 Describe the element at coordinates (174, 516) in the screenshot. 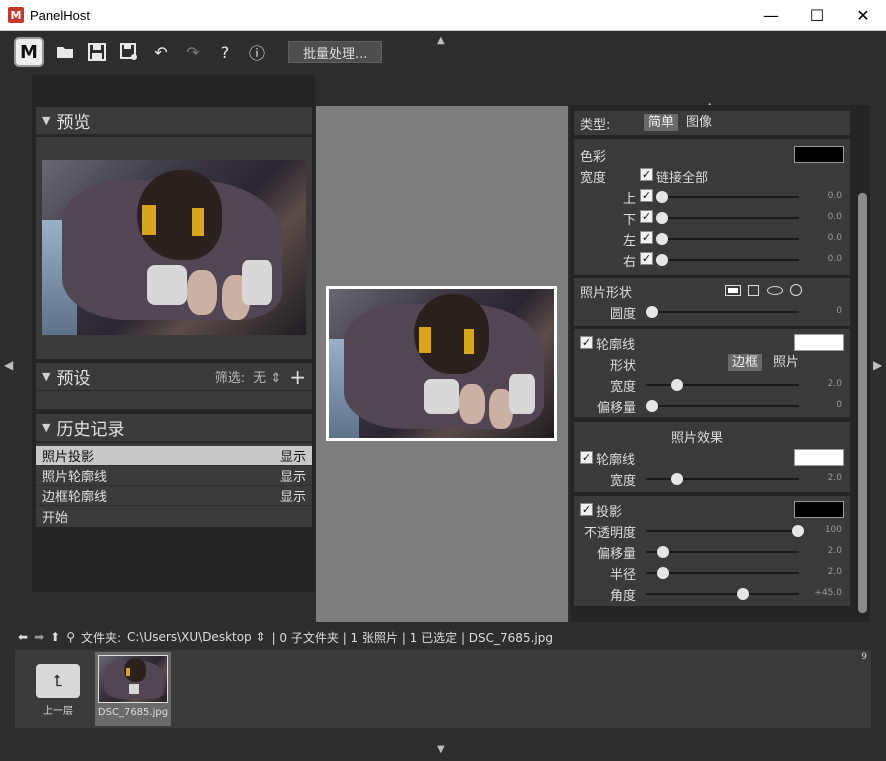

I see `history-item: 开始` at that location.